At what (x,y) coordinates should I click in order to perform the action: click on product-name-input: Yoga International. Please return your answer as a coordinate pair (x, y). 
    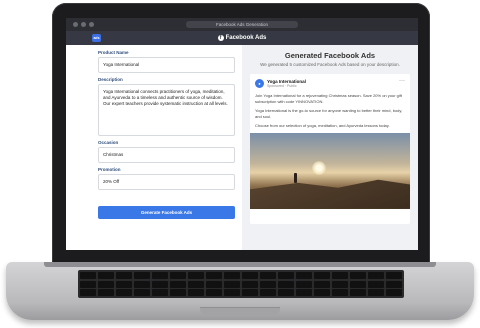
    Looking at the image, I should click on (166, 65).